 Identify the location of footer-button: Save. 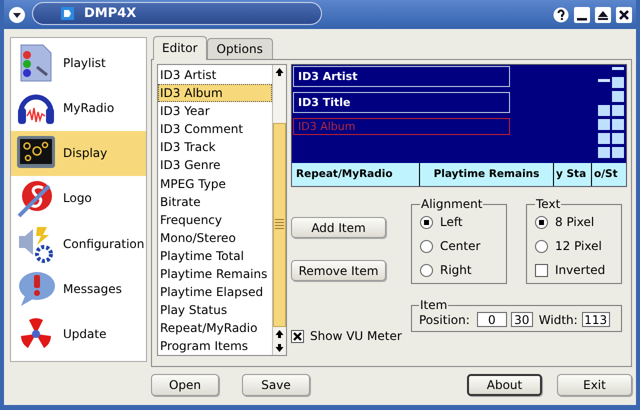
(276, 385).